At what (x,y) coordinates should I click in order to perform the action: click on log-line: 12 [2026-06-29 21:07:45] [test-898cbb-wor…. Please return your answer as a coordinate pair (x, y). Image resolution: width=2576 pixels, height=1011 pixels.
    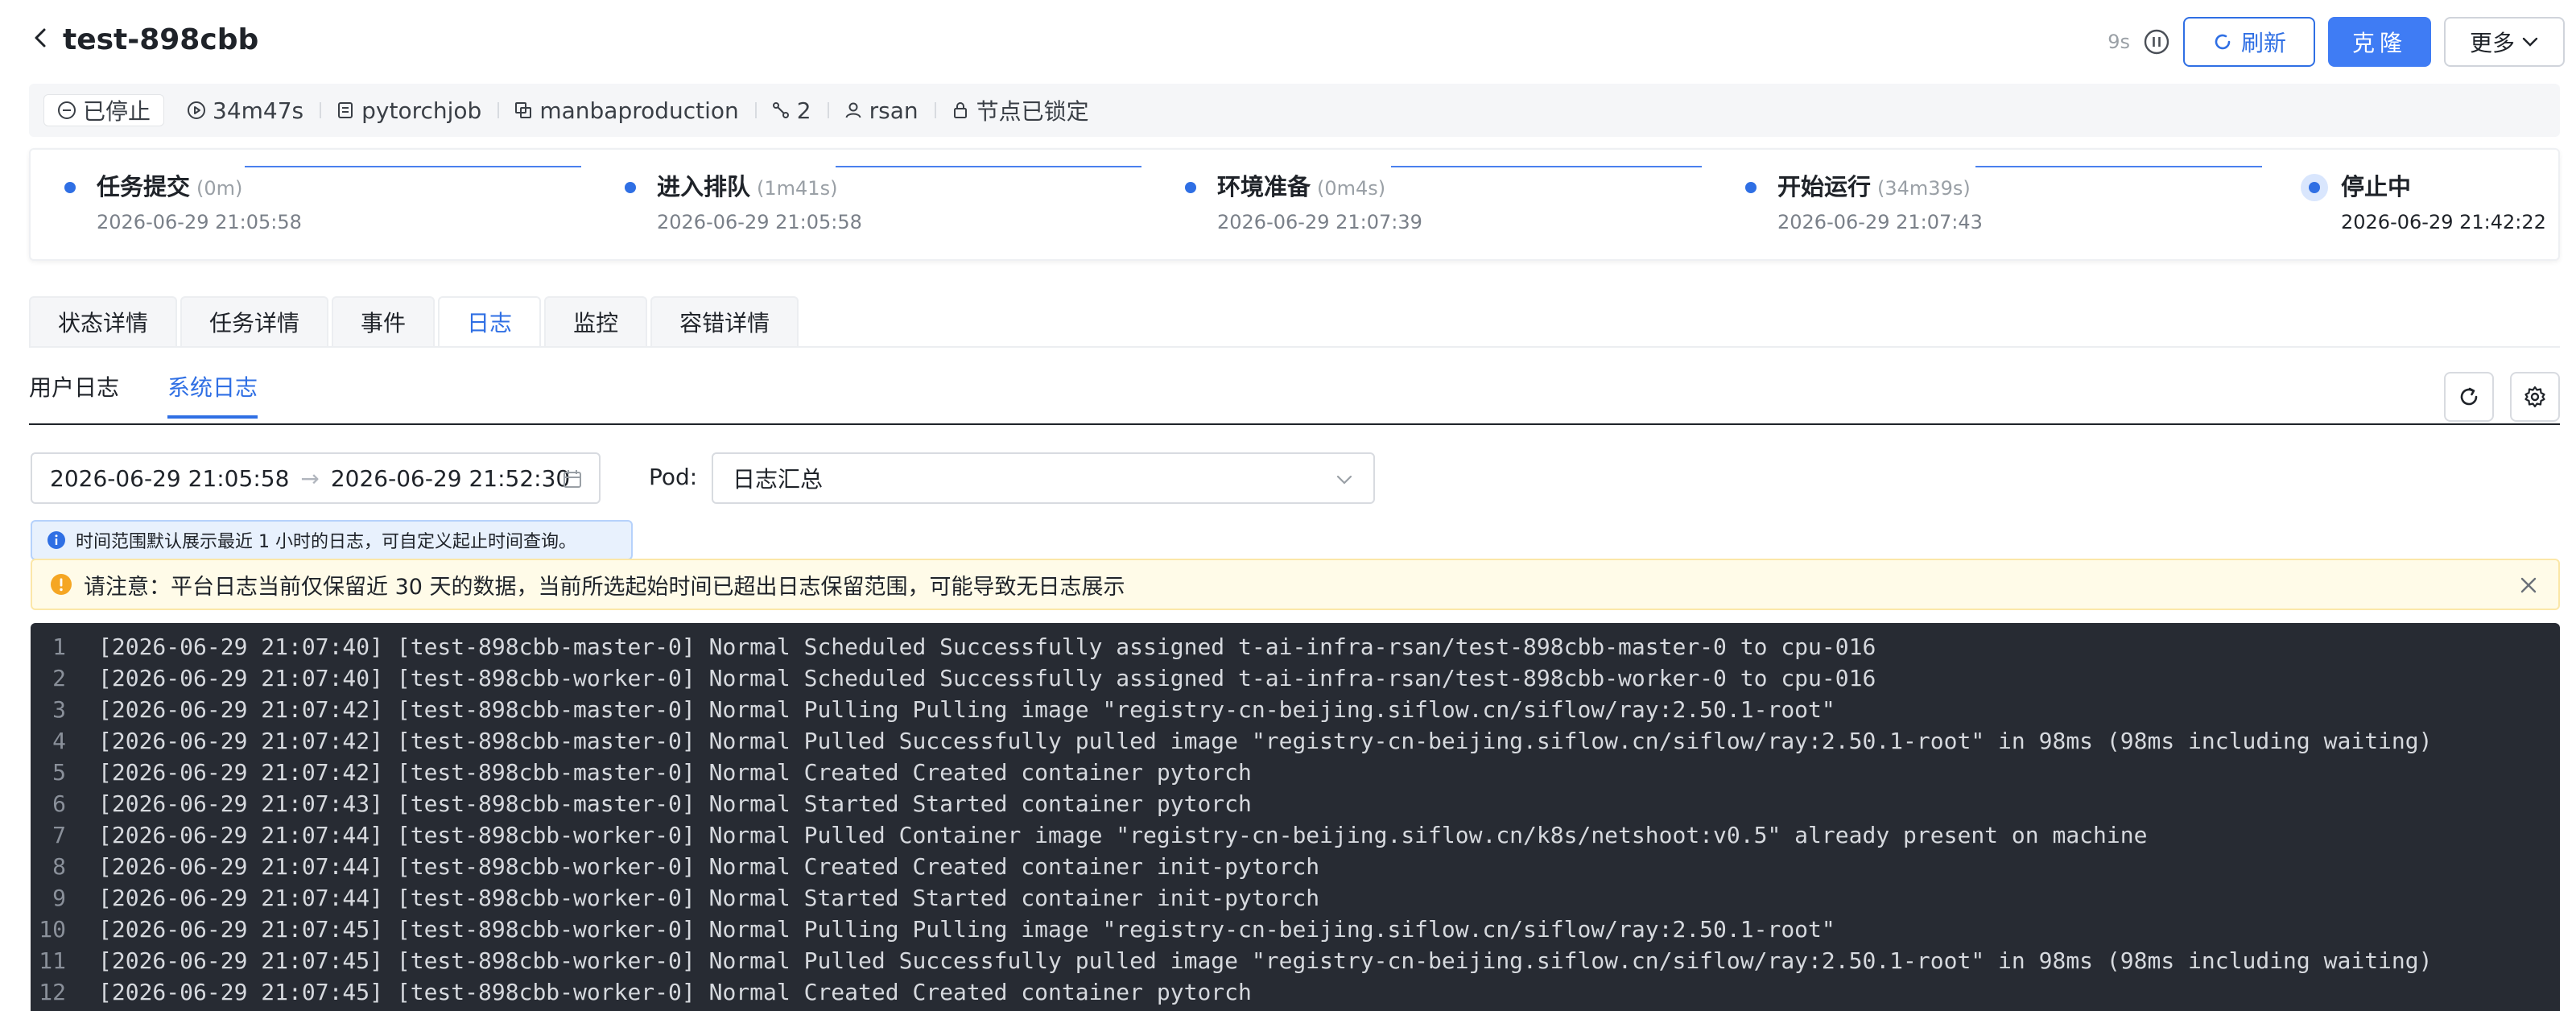
    Looking at the image, I should click on (1295, 992).